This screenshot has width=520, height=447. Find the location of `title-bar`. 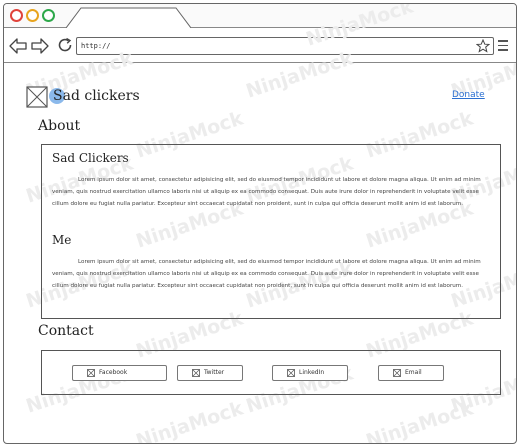

title-bar is located at coordinates (260, 16).